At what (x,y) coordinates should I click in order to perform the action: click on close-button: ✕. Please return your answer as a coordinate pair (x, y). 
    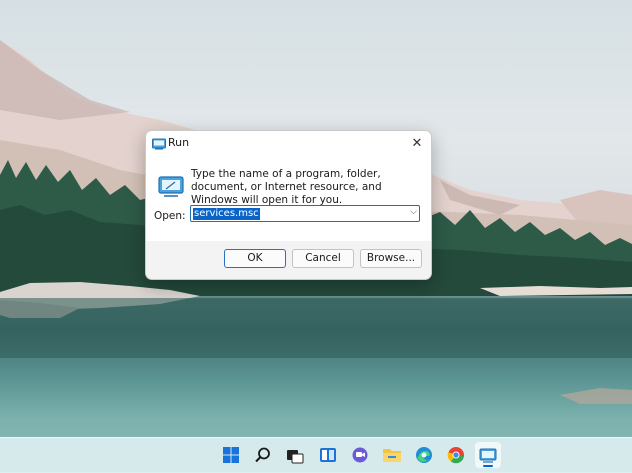
    Looking at the image, I should click on (417, 143).